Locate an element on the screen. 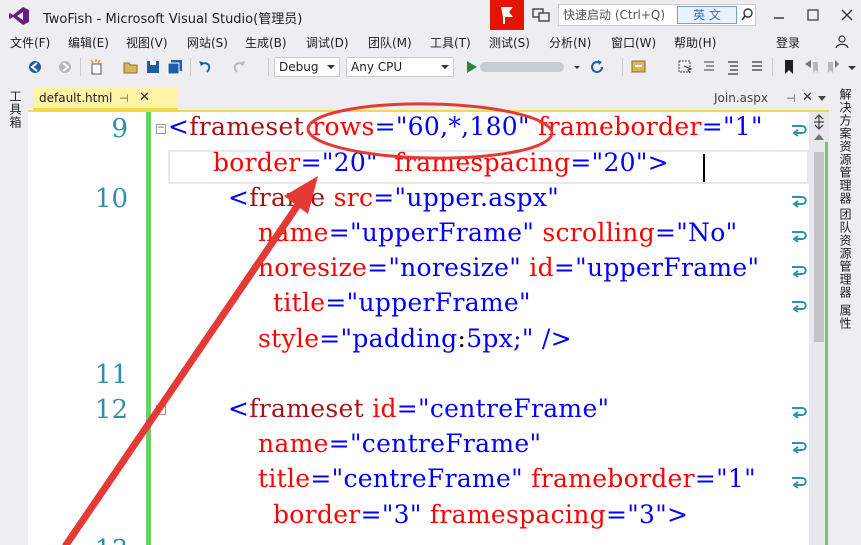  menu-website: 网站(S) is located at coordinates (207, 42).